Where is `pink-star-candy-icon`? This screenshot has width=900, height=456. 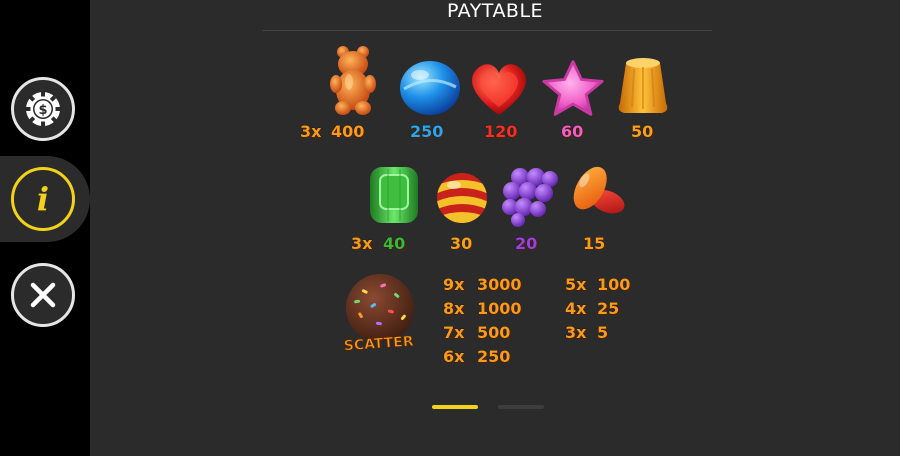 pink-star-candy-icon is located at coordinates (573, 88).